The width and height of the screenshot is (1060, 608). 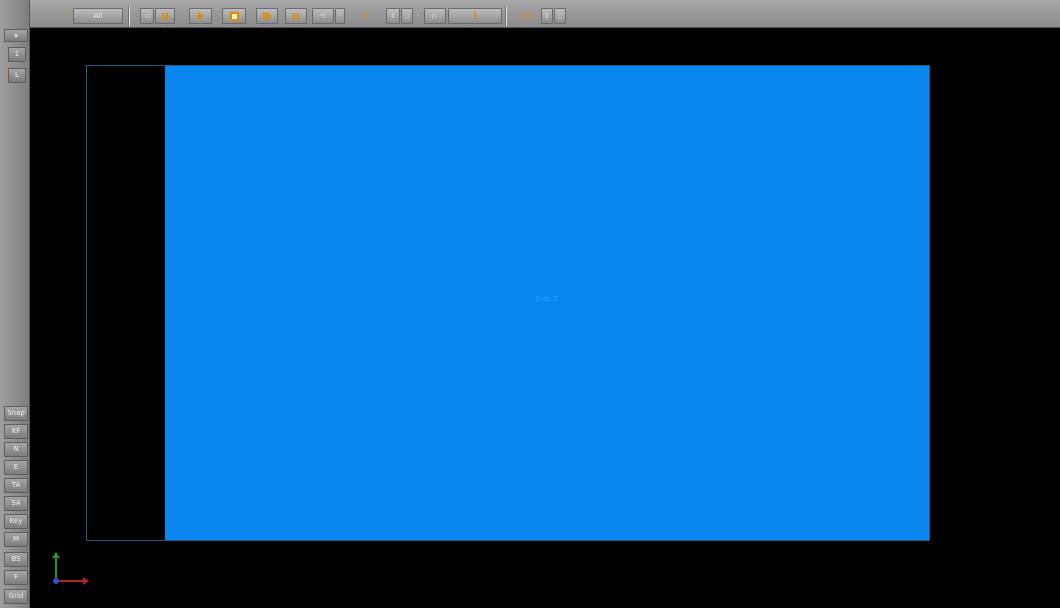 I want to click on keyframe-button: KF, so click(x=16, y=431).